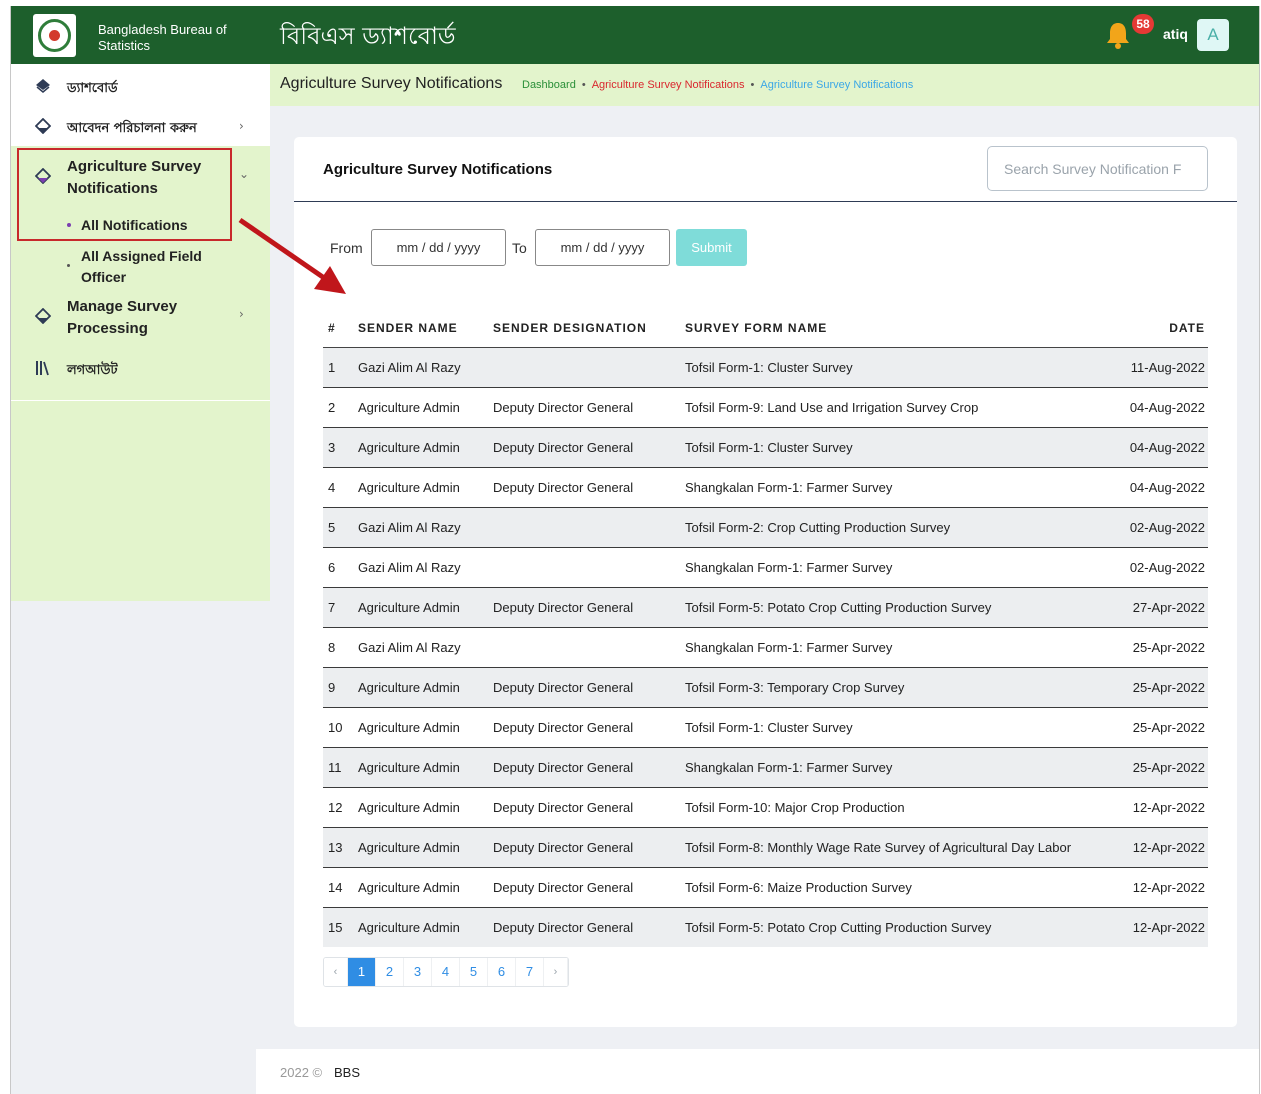 The height and width of the screenshot is (1094, 1261). What do you see at coordinates (338, 567) in the screenshot?
I see `cell-index: 6` at bounding box center [338, 567].